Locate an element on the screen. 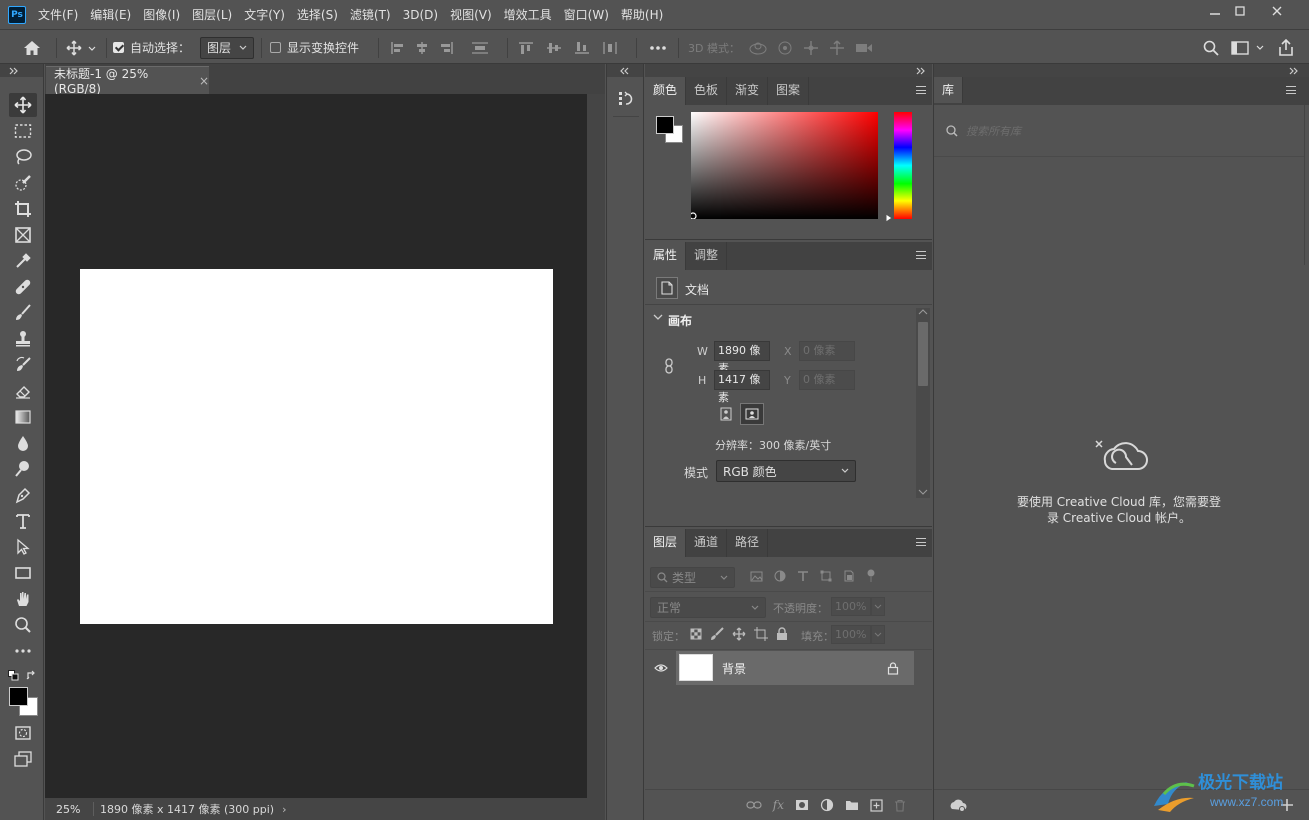 The image size is (1309, 820). filter-toggle-icon is located at coordinates (871, 576).